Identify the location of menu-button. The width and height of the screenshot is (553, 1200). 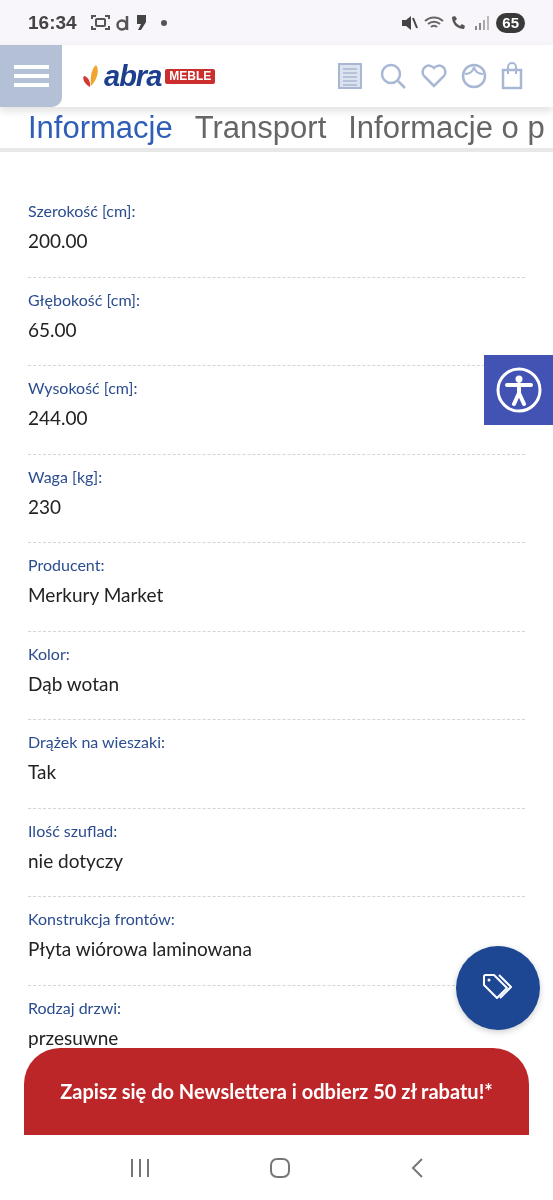
(31, 76).